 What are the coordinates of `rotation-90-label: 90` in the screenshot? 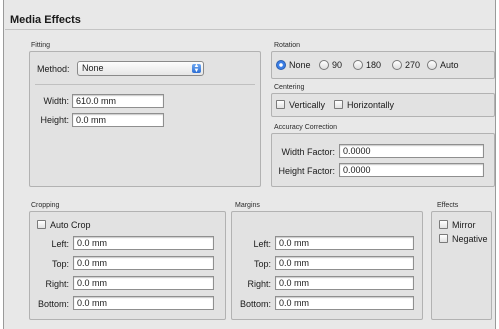 It's located at (337, 65).